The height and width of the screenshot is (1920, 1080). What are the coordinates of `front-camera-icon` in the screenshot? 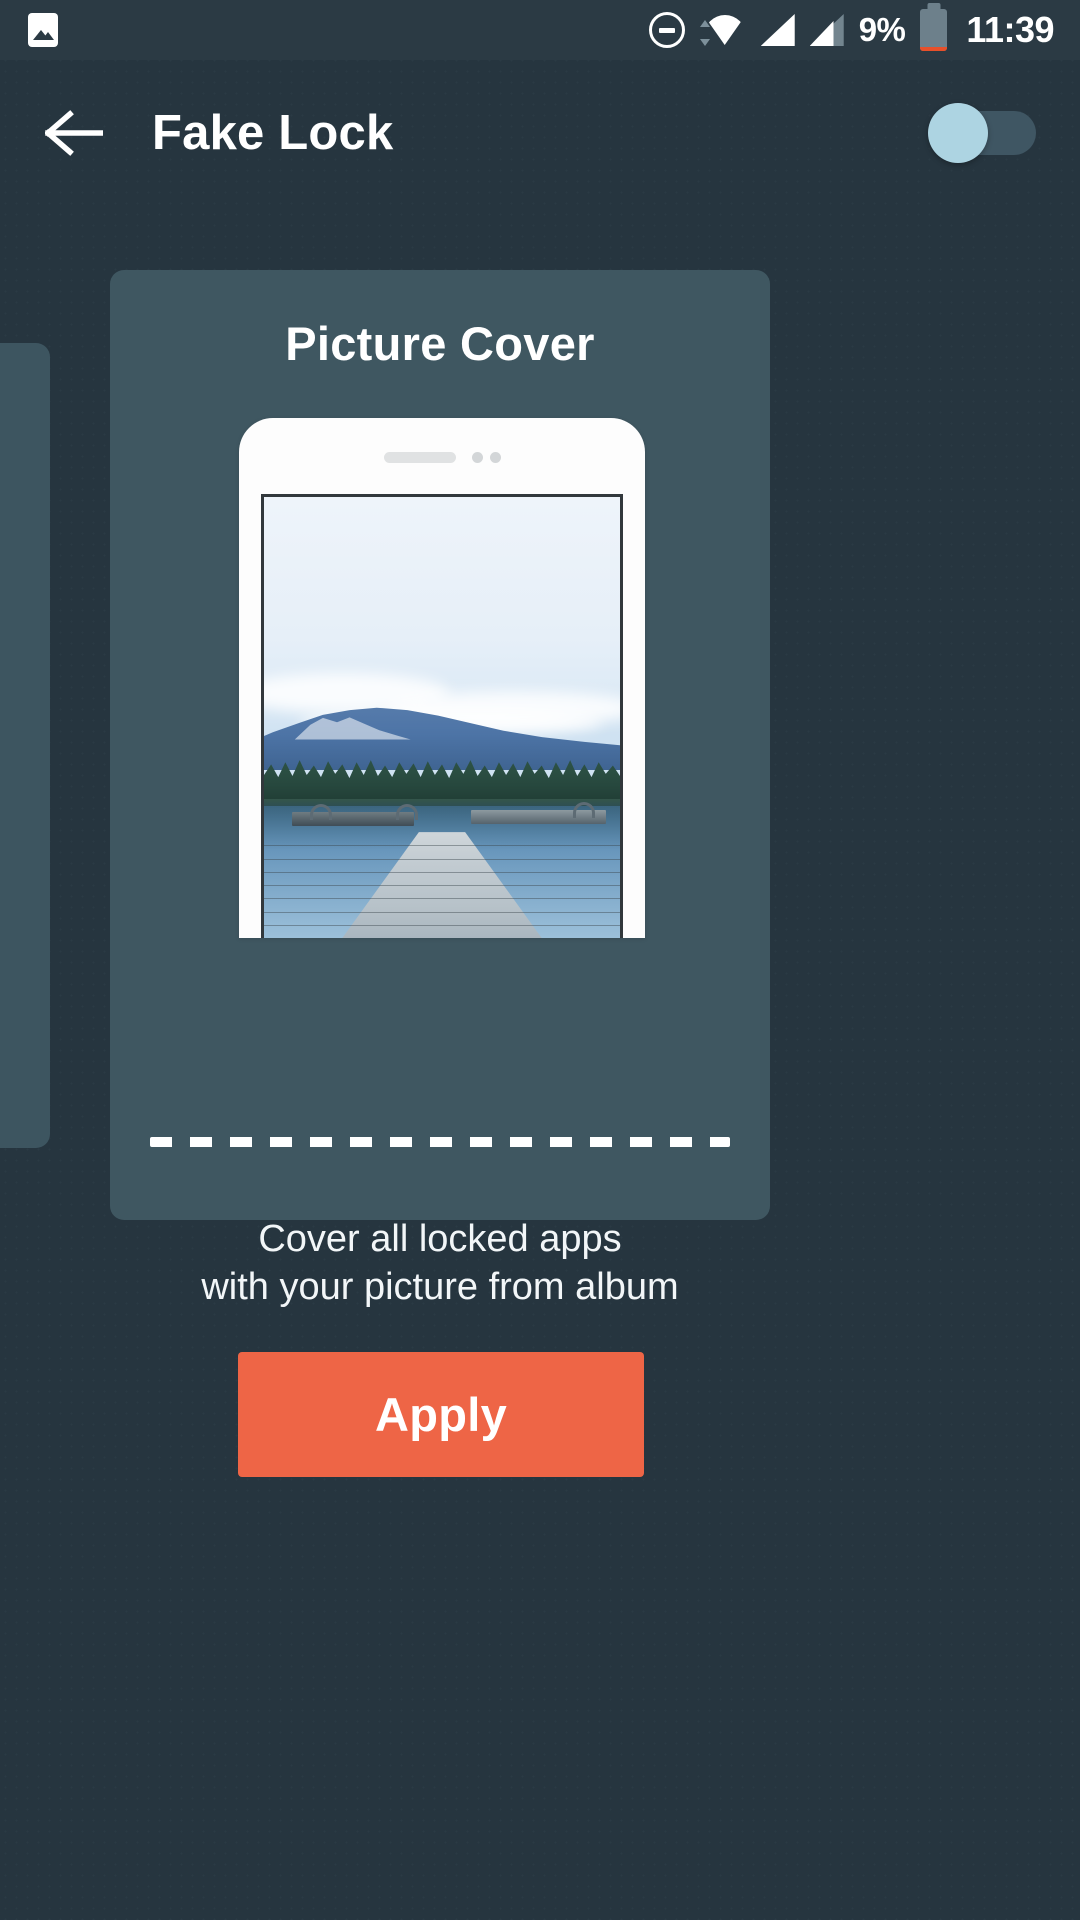 It's located at (486, 457).